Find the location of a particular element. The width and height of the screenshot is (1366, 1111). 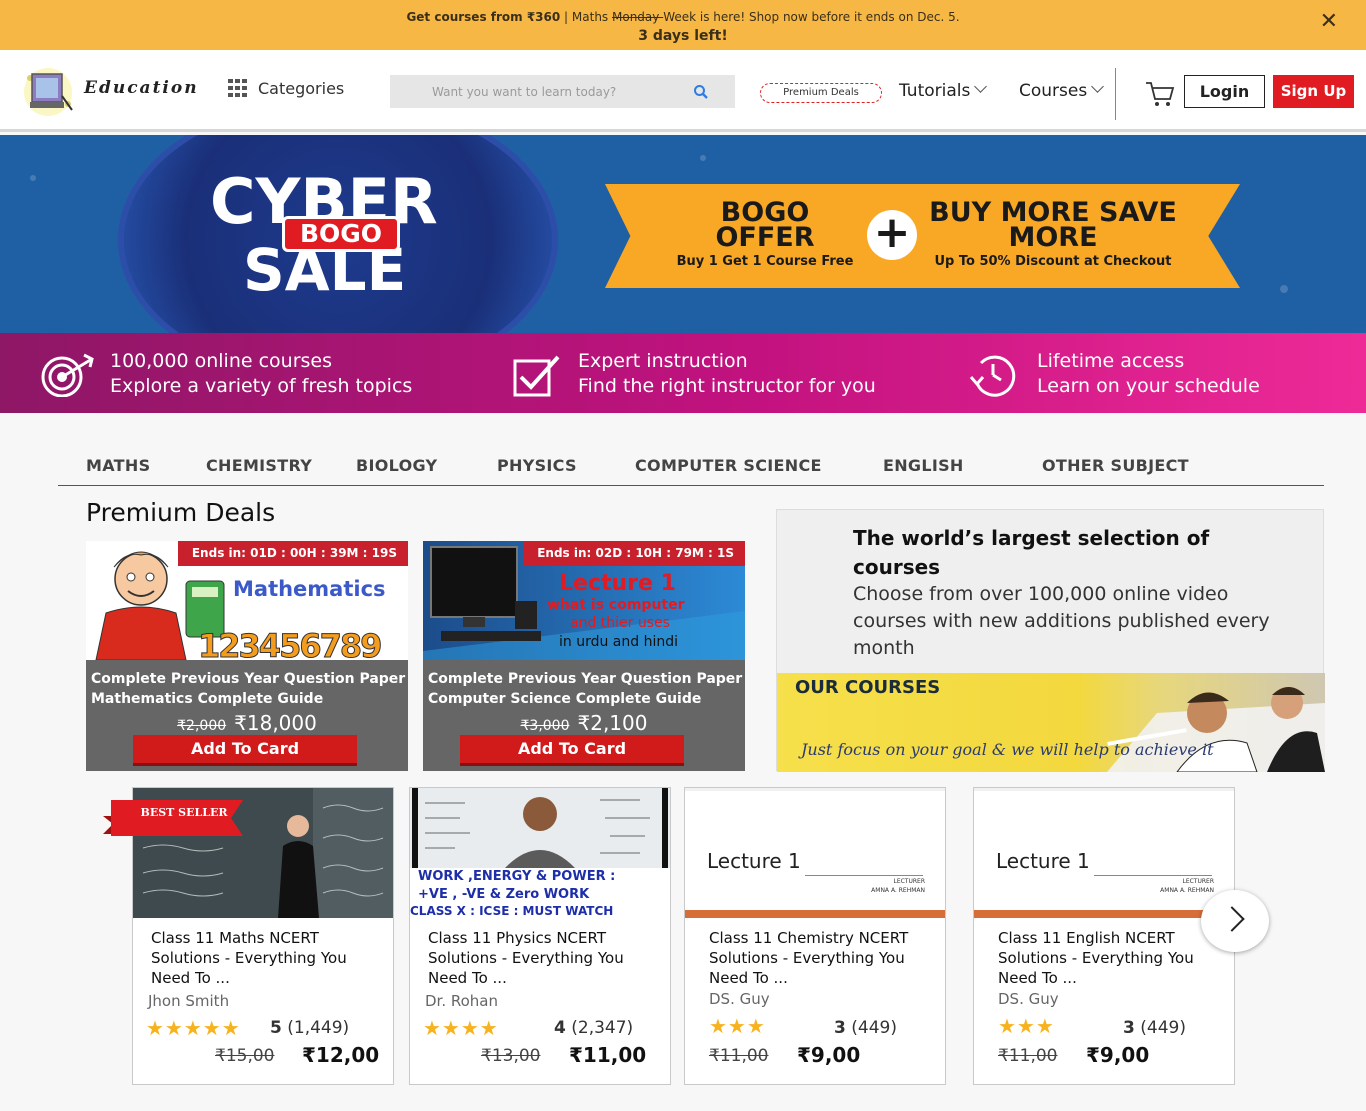

logo-text: Education is located at coordinates (141, 88).